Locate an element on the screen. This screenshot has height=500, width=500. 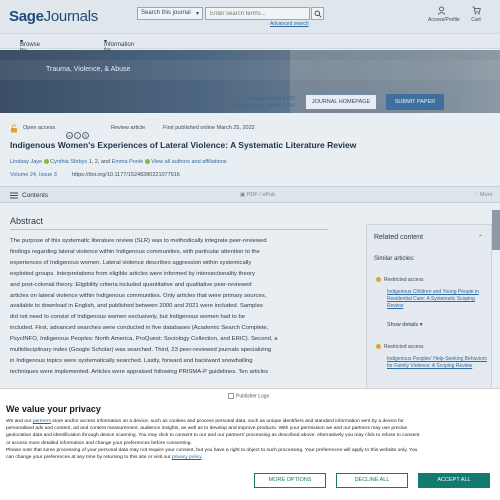
search-input is located at coordinates (257, 13).